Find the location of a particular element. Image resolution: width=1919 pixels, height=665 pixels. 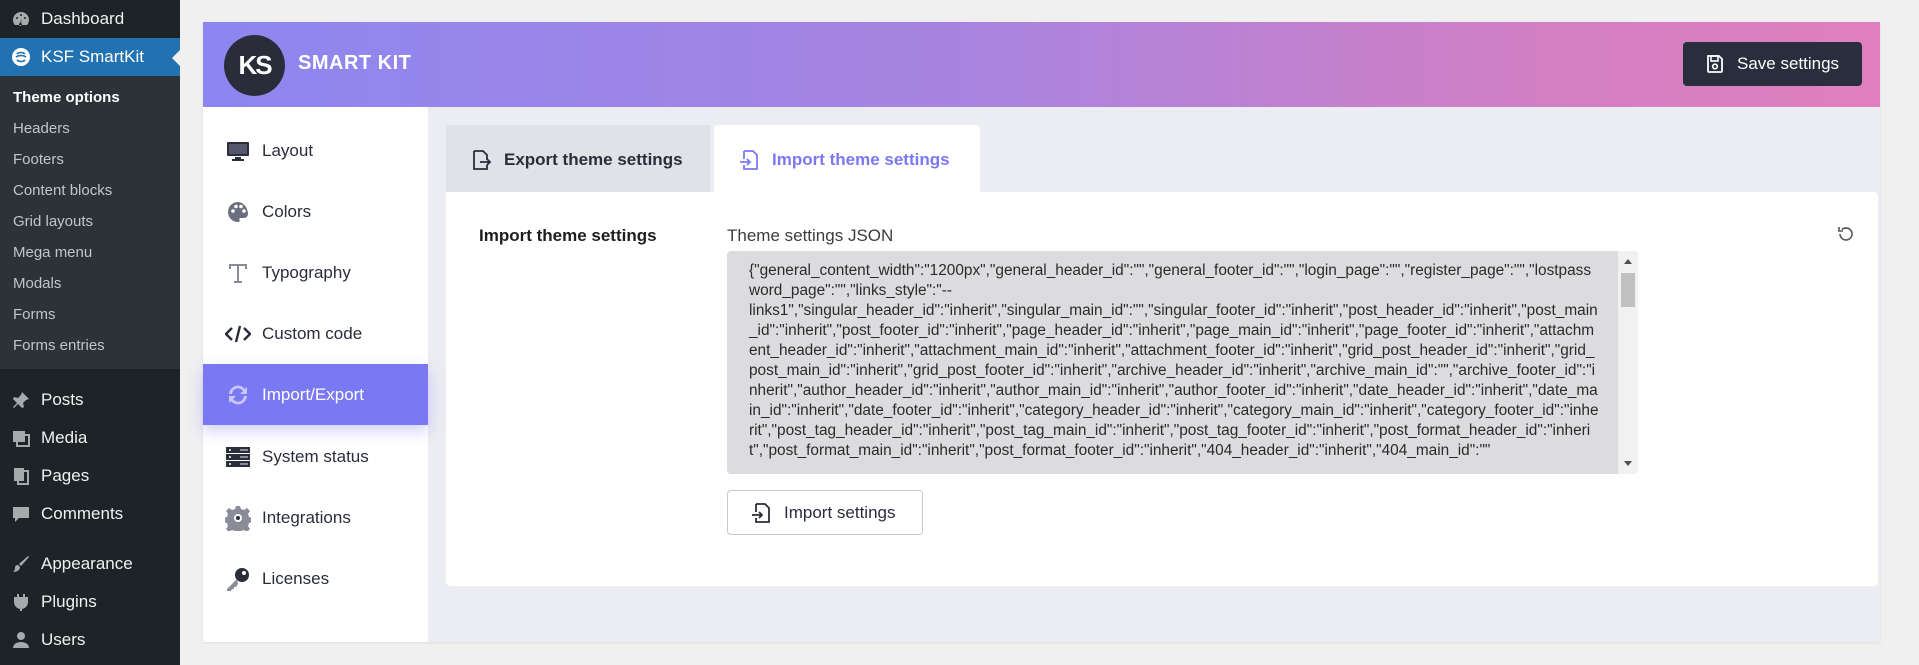

nav-label-import-export: Import/Export is located at coordinates (313, 394).